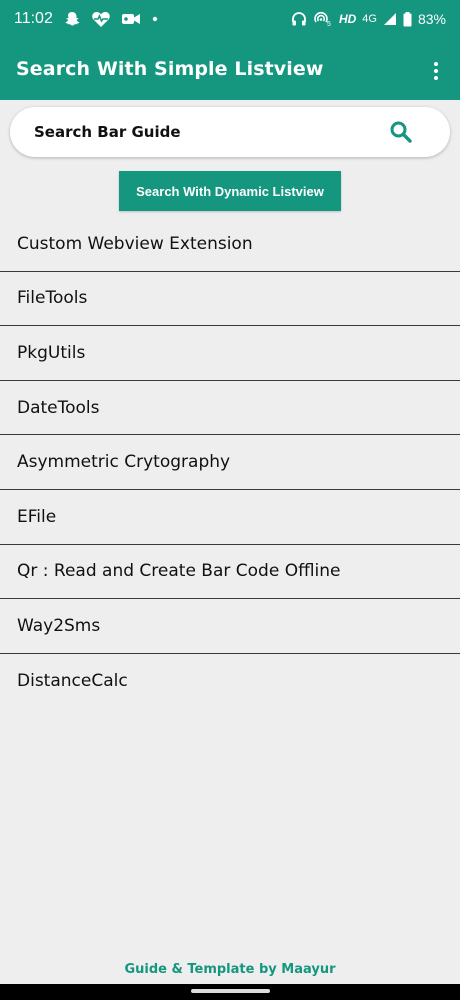 The height and width of the screenshot is (1000, 460). Describe the element at coordinates (230, 19) in the screenshot. I see `status-bar: 11:02 5 HD 4G 83%` at that location.